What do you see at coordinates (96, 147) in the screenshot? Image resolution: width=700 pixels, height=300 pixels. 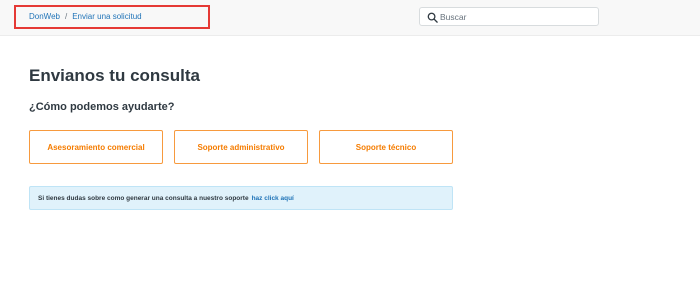 I see `commercial-advice-button: Asesoramiento comercial` at bounding box center [96, 147].